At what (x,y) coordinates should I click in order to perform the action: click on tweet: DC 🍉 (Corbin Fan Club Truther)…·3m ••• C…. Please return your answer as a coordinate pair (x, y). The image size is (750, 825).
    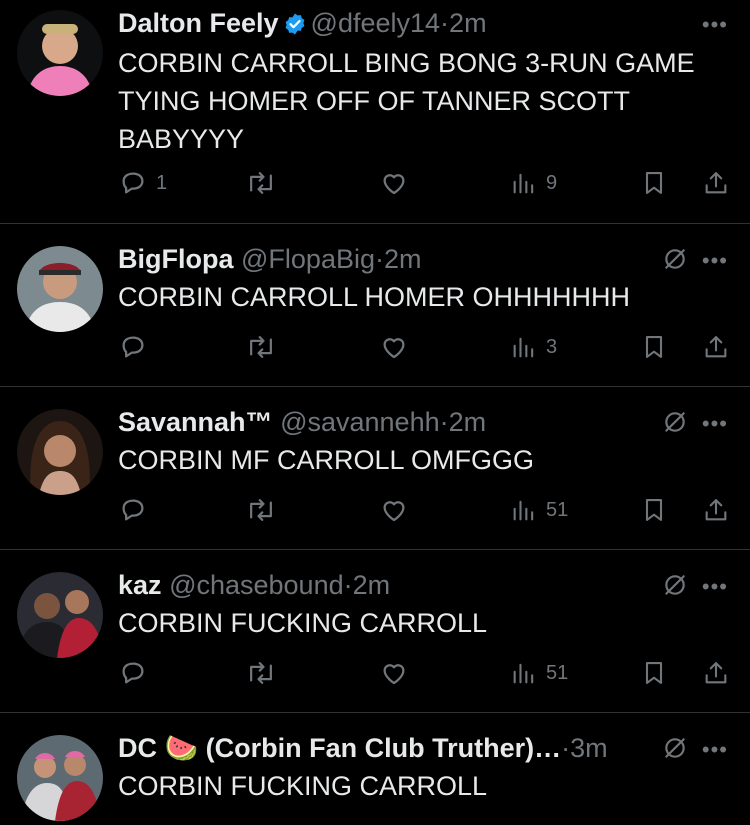
    Looking at the image, I should click on (375, 768).